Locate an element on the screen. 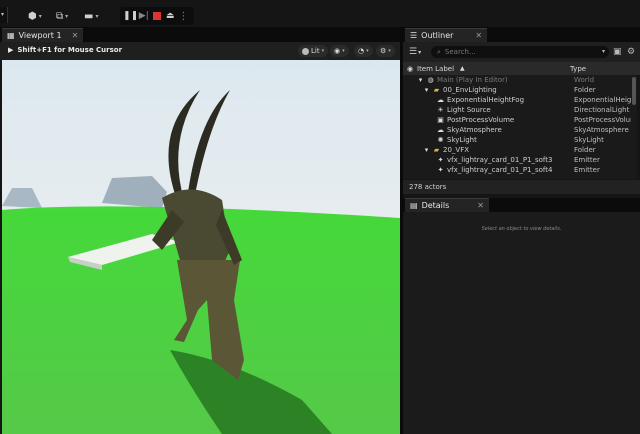  visibility-icon: ◉ is located at coordinates (410, 69).